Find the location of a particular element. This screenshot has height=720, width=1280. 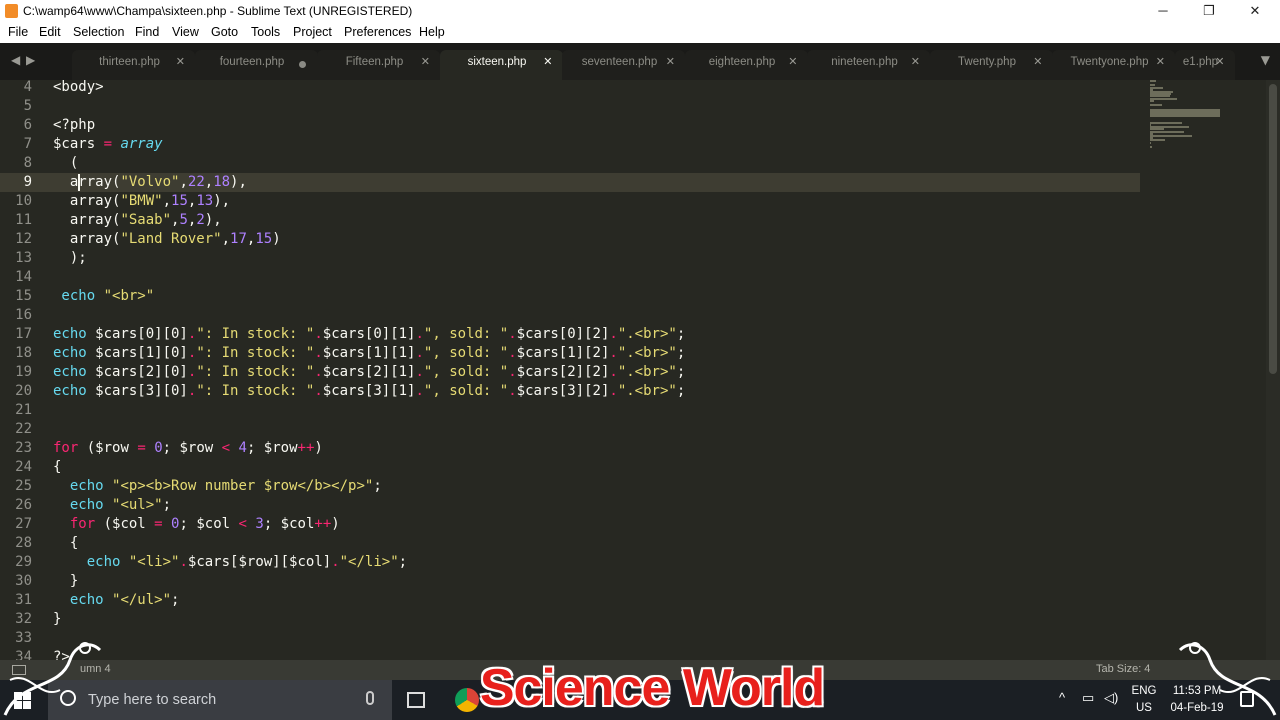

code-line: for ($col = 0; $col < 3; $col++) is located at coordinates (196, 524).